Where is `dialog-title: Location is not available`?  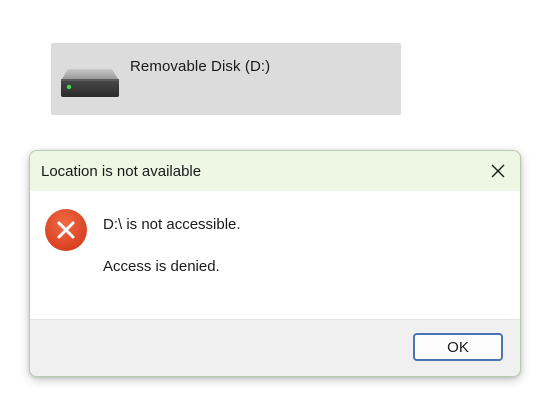
dialog-title: Location is not available is located at coordinates (121, 171).